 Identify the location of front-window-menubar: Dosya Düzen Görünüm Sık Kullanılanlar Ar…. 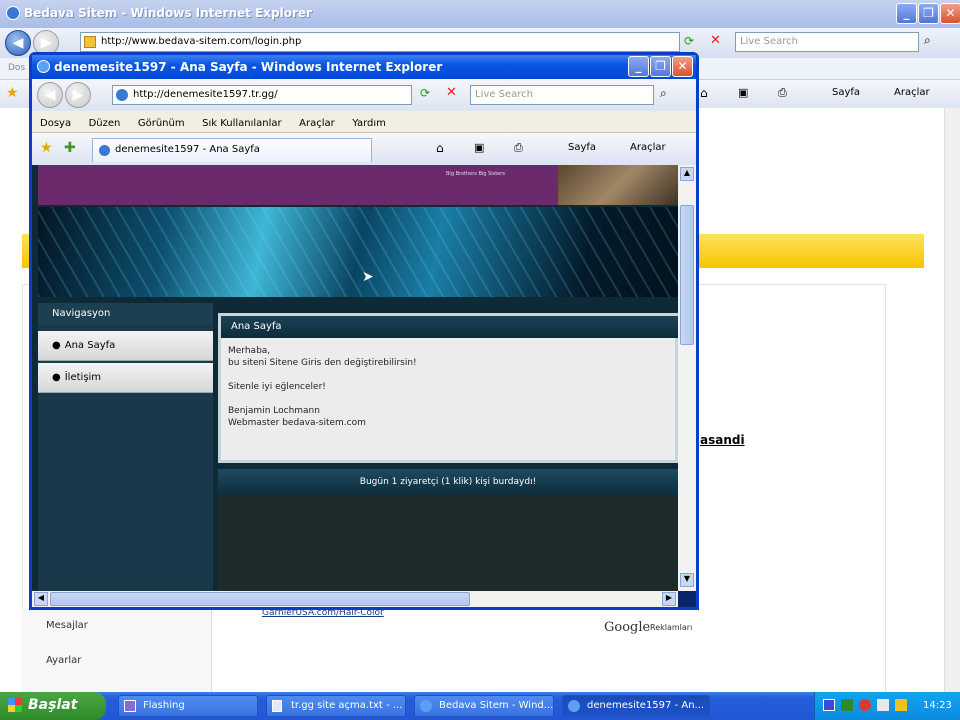
(364, 122).